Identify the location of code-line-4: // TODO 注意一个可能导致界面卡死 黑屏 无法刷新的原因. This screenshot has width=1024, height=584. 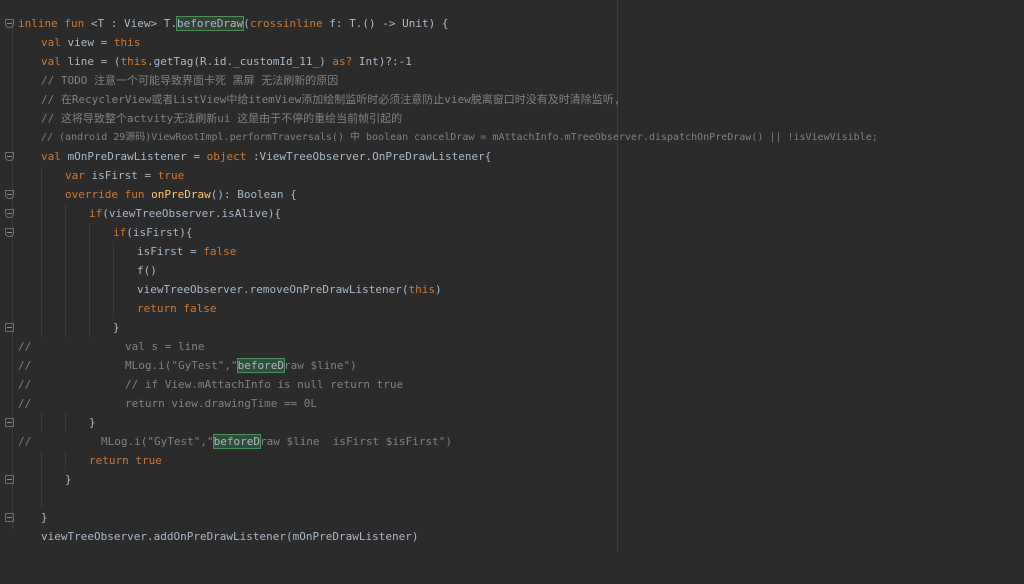
(512, 80).